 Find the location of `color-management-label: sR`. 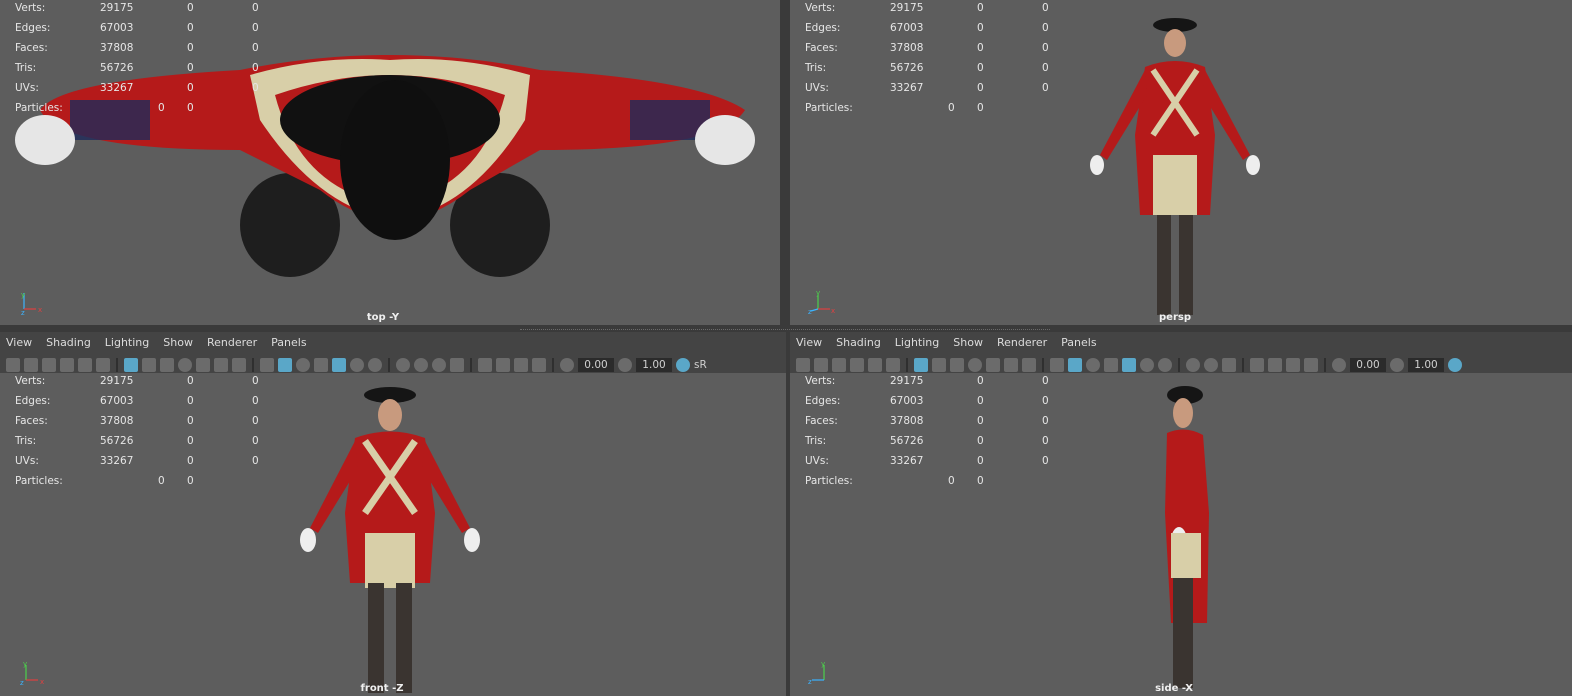

color-management-label: sR is located at coordinates (700, 365).